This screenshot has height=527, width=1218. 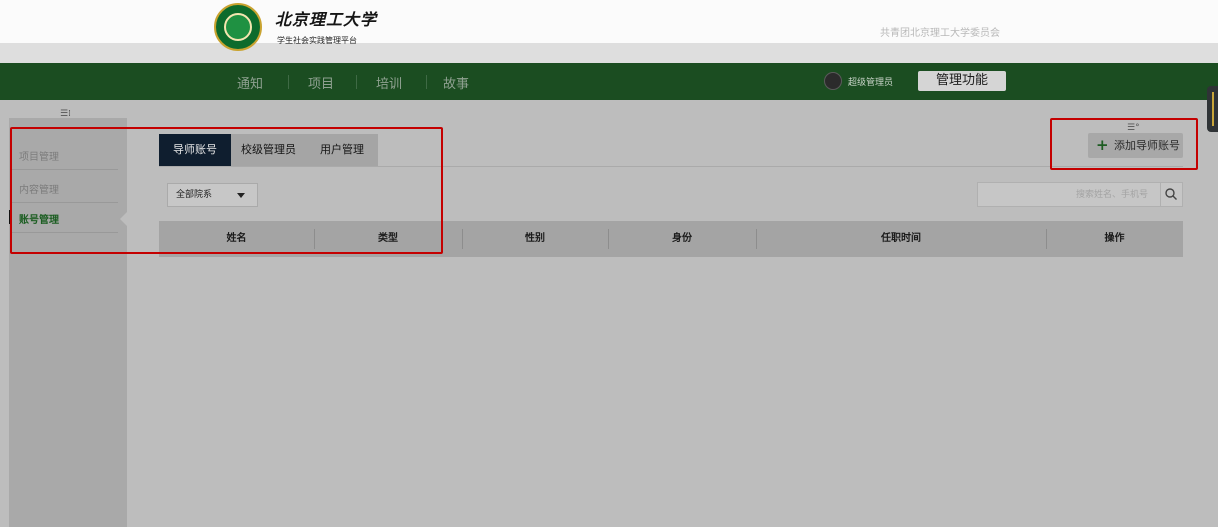 I want to click on side-scroll-handle, so click(x=1212, y=109).